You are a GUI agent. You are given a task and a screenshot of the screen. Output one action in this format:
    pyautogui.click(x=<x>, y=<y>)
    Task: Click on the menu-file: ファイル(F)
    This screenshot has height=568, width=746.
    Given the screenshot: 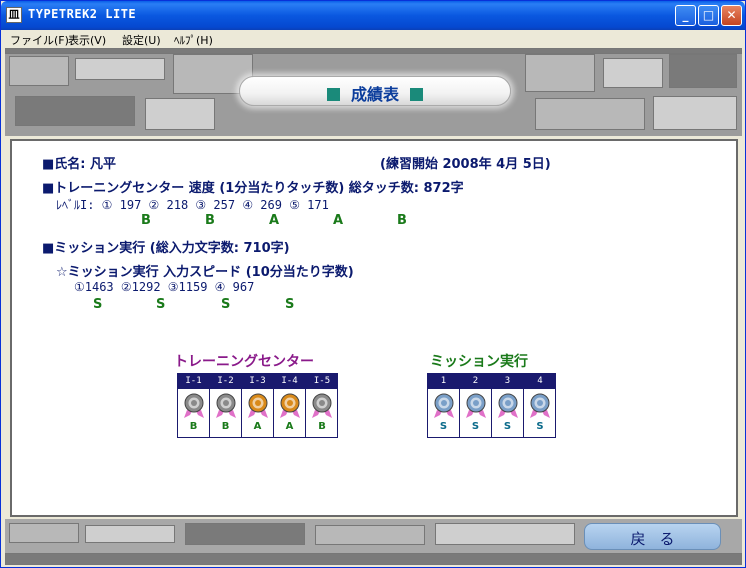 What is the action you would take?
    pyautogui.click(x=39, y=40)
    